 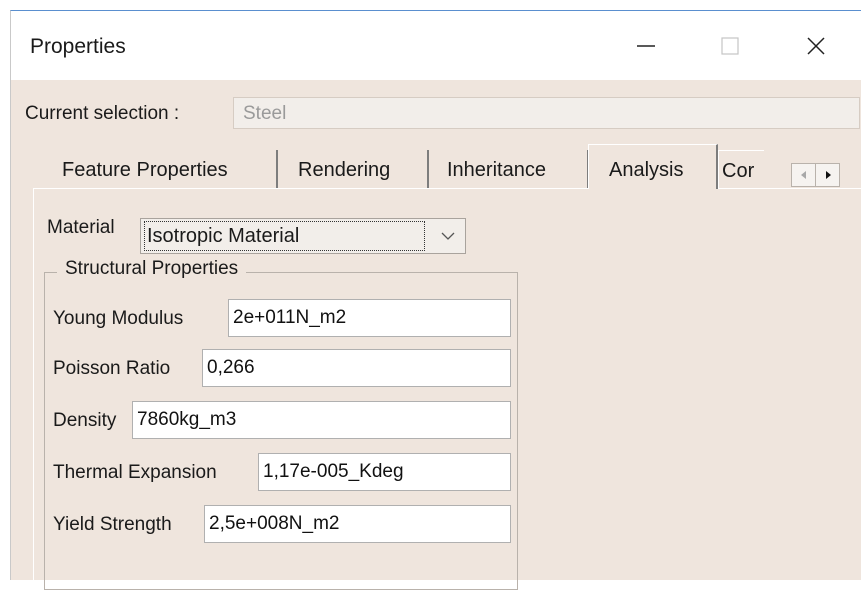 I want to click on minimize-icon, so click(x=646, y=45).